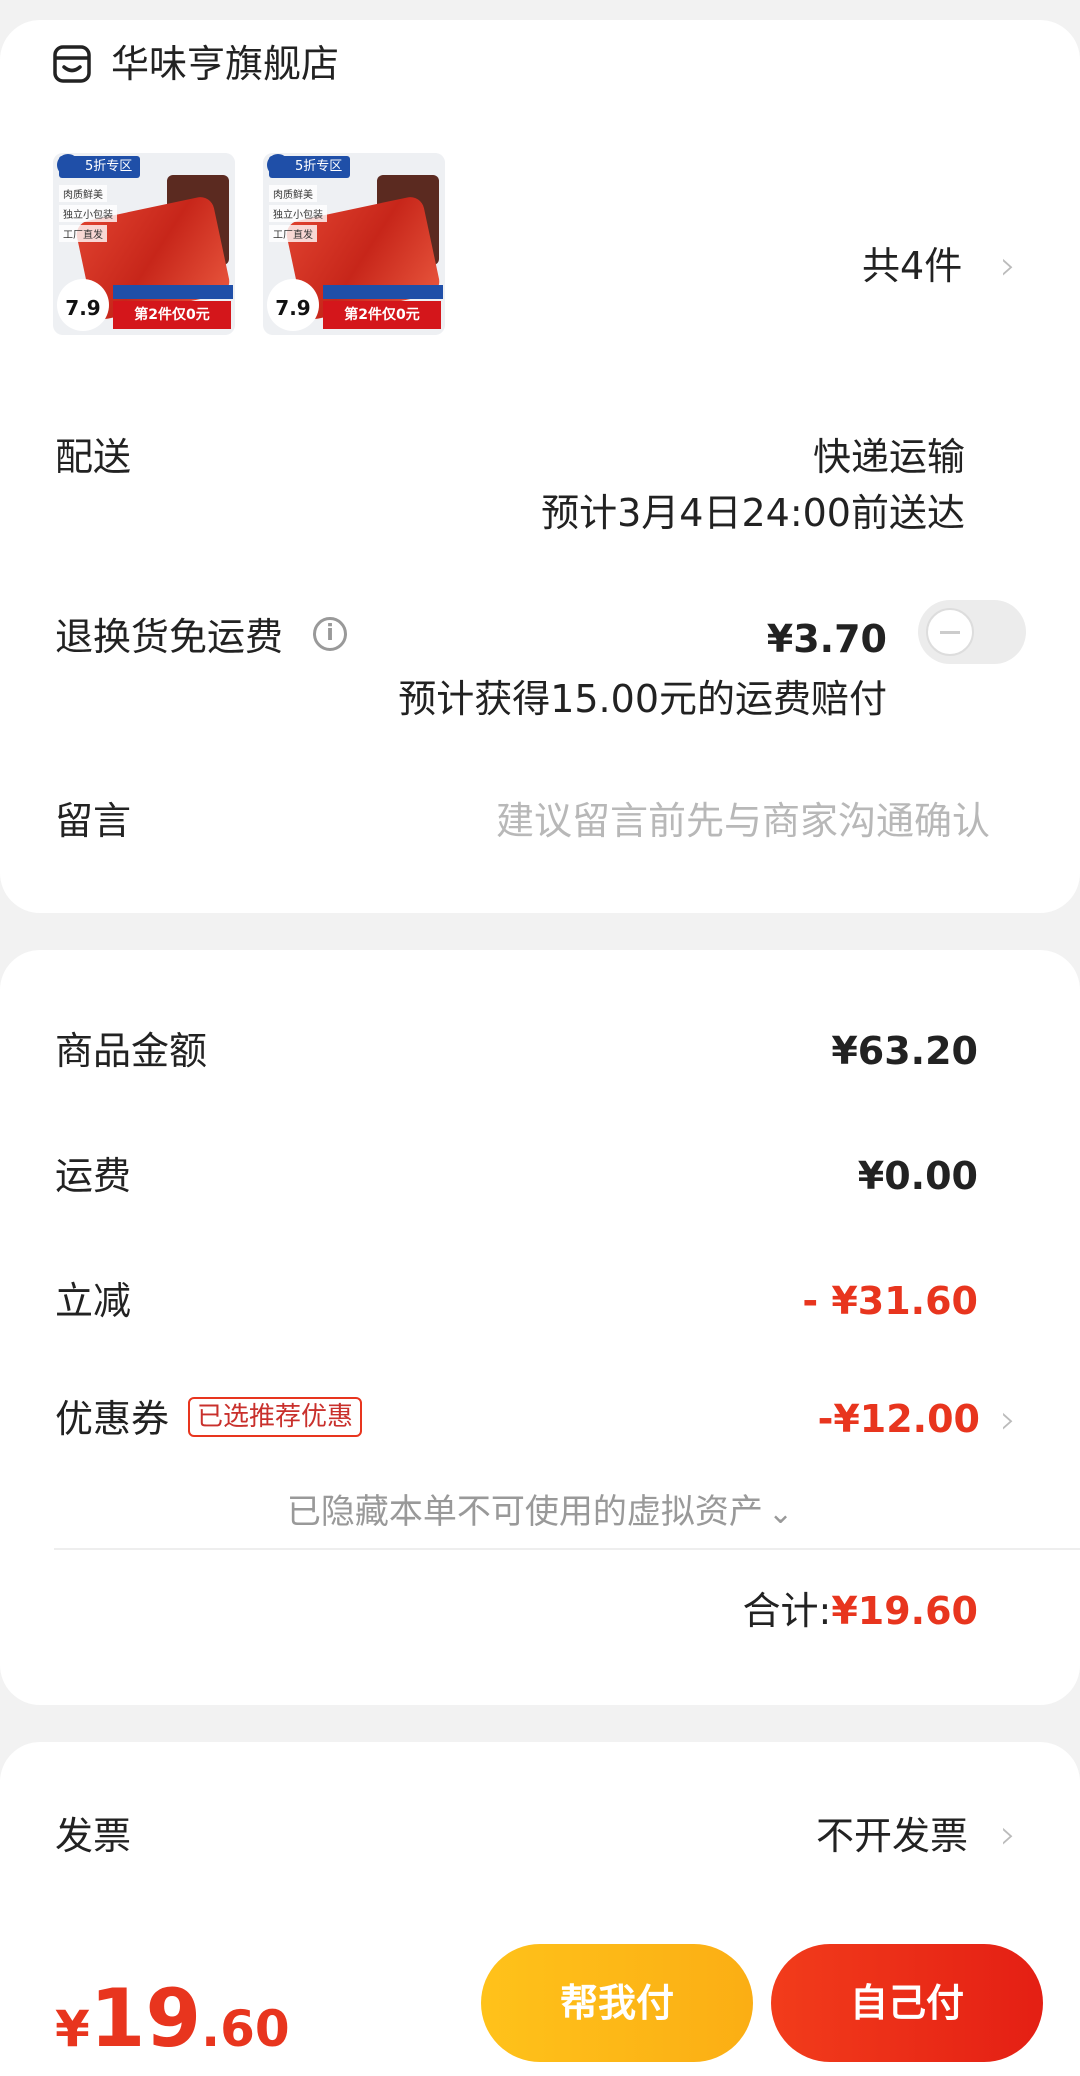 The image size is (1080, 2076). What do you see at coordinates (169, 637) in the screenshot?
I see `return-insurance-label: 退换货免运费` at bounding box center [169, 637].